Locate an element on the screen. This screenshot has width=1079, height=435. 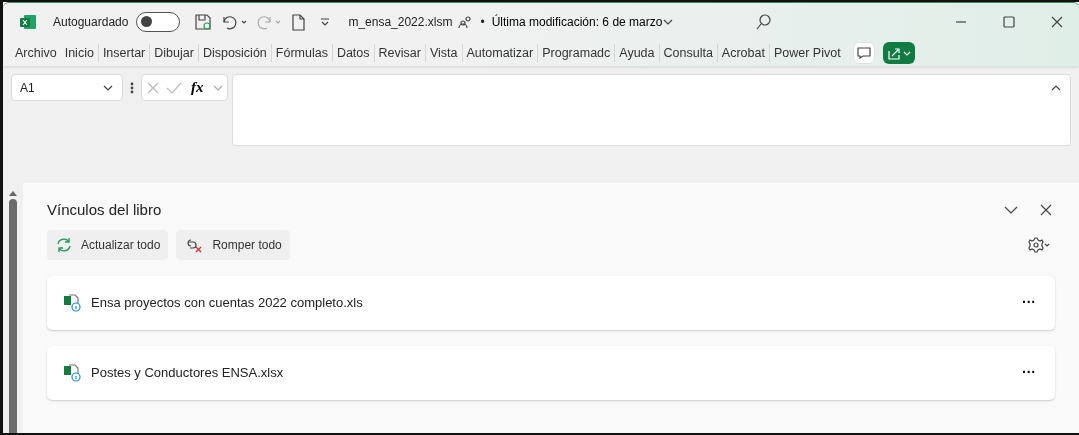
ribbon-tab: Acrobat is located at coordinates (742, 53).